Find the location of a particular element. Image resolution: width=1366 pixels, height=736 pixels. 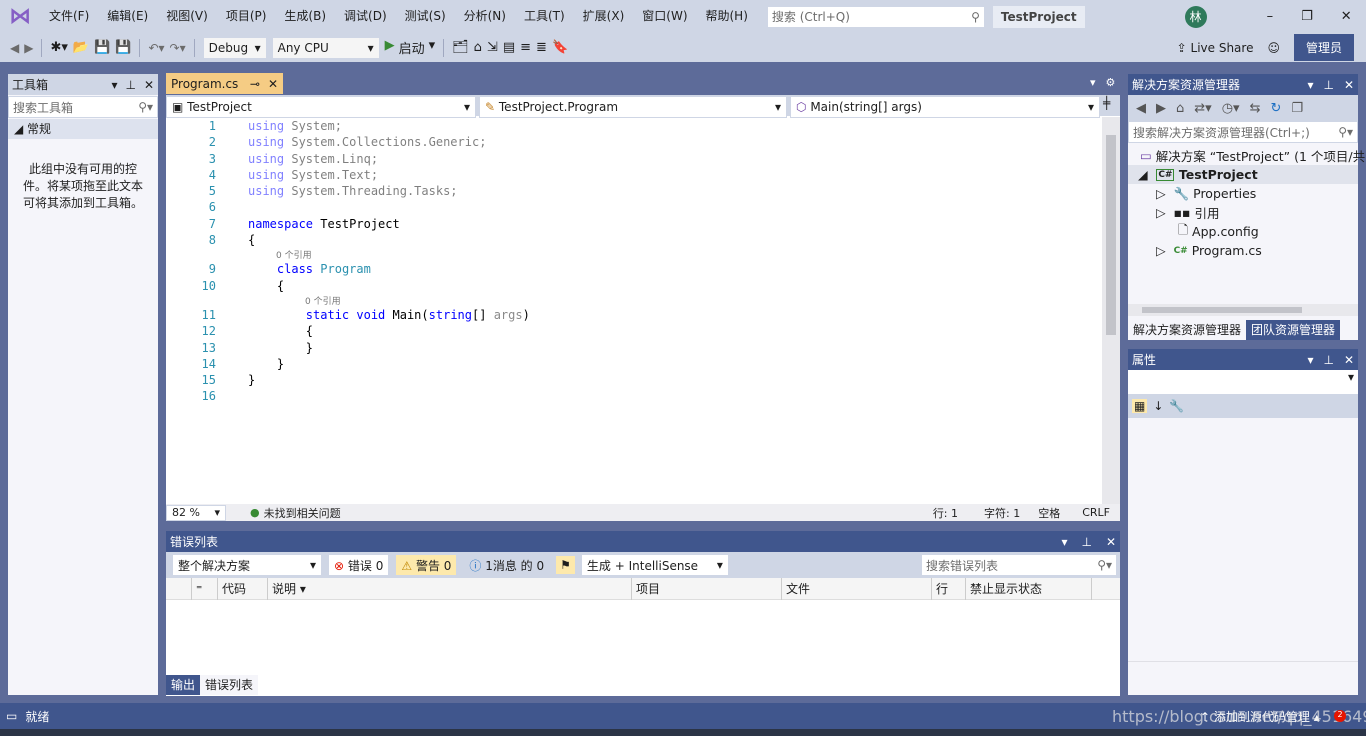

solution-search-input: 搜索解决方案资源管理器(Ctrl+;) ⚲▾ is located at coordinates (1243, 132).